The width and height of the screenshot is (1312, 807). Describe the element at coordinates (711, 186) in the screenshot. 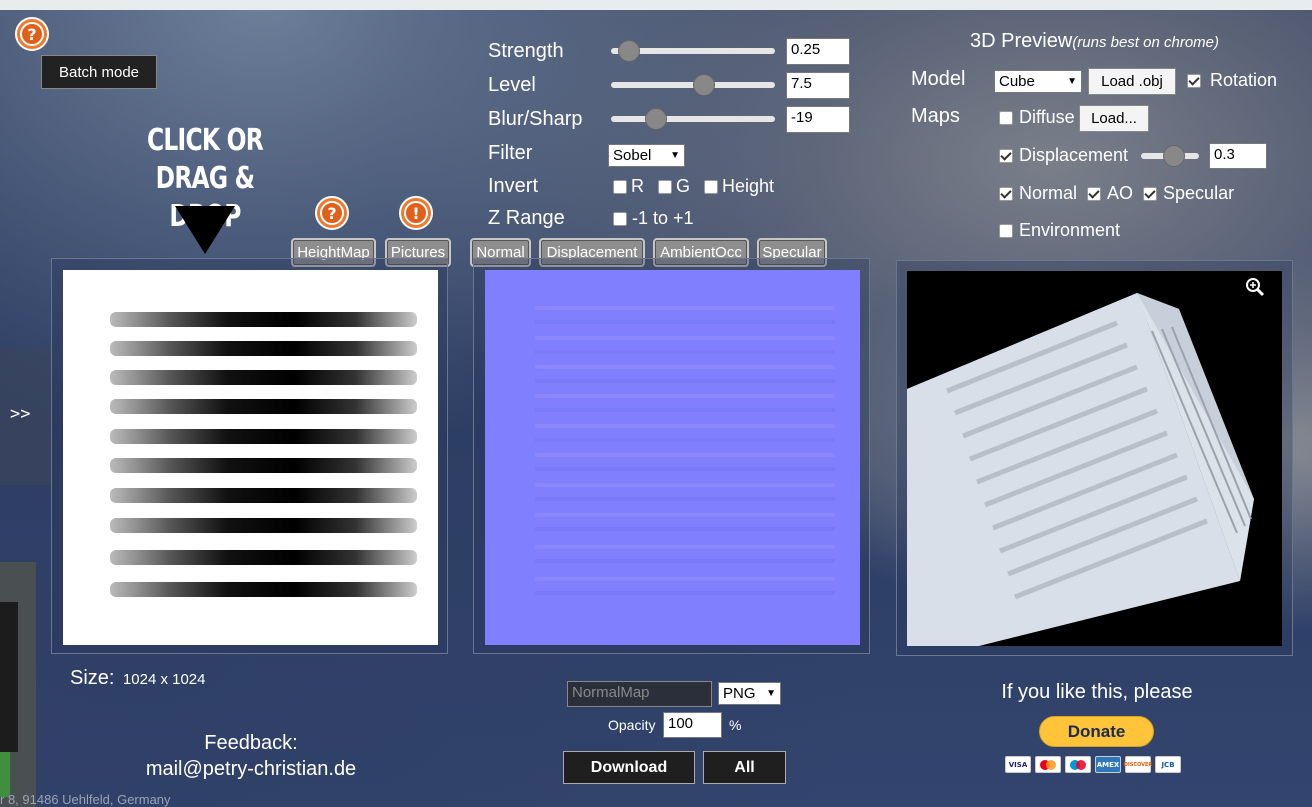

I see `invert-height-checkbox` at that location.